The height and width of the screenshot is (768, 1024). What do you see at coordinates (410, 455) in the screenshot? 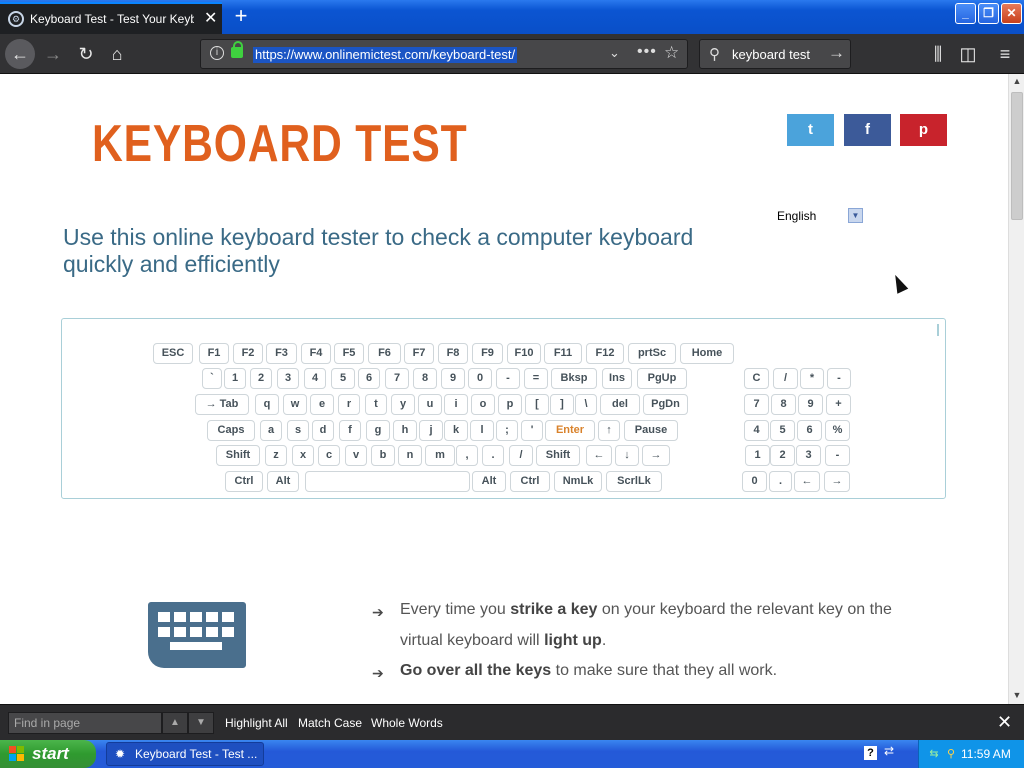
I see `key-n: n` at bounding box center [410, 455].